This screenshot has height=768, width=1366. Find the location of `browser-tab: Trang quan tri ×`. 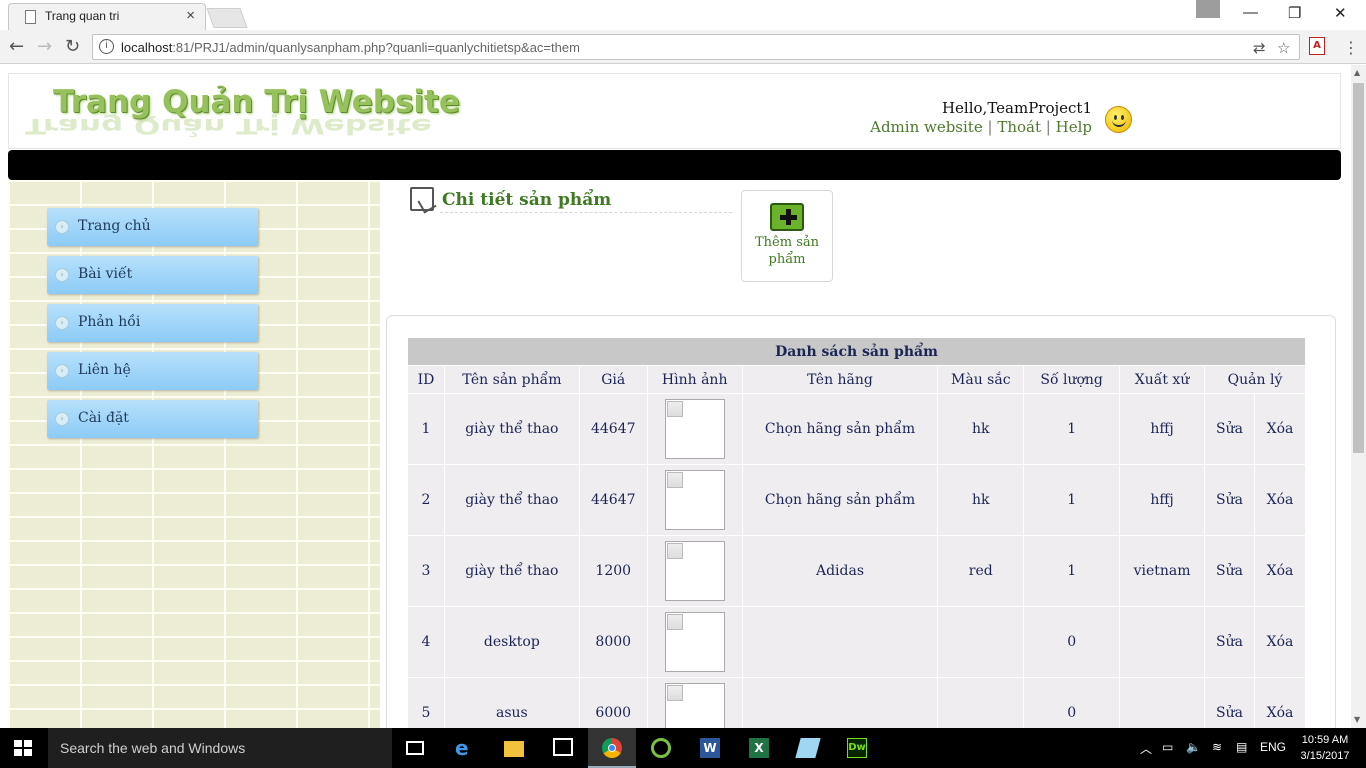

browser-tab: Trang quan tri × is located at coordinates (107, 16).